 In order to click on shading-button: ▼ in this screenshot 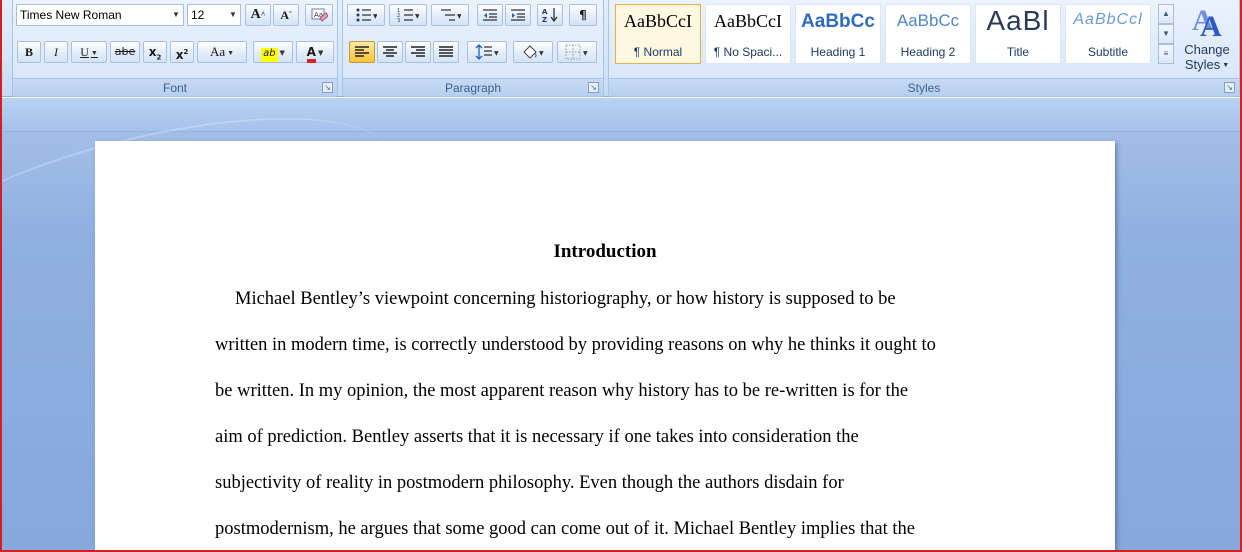, I will do `click(533, 52)`.